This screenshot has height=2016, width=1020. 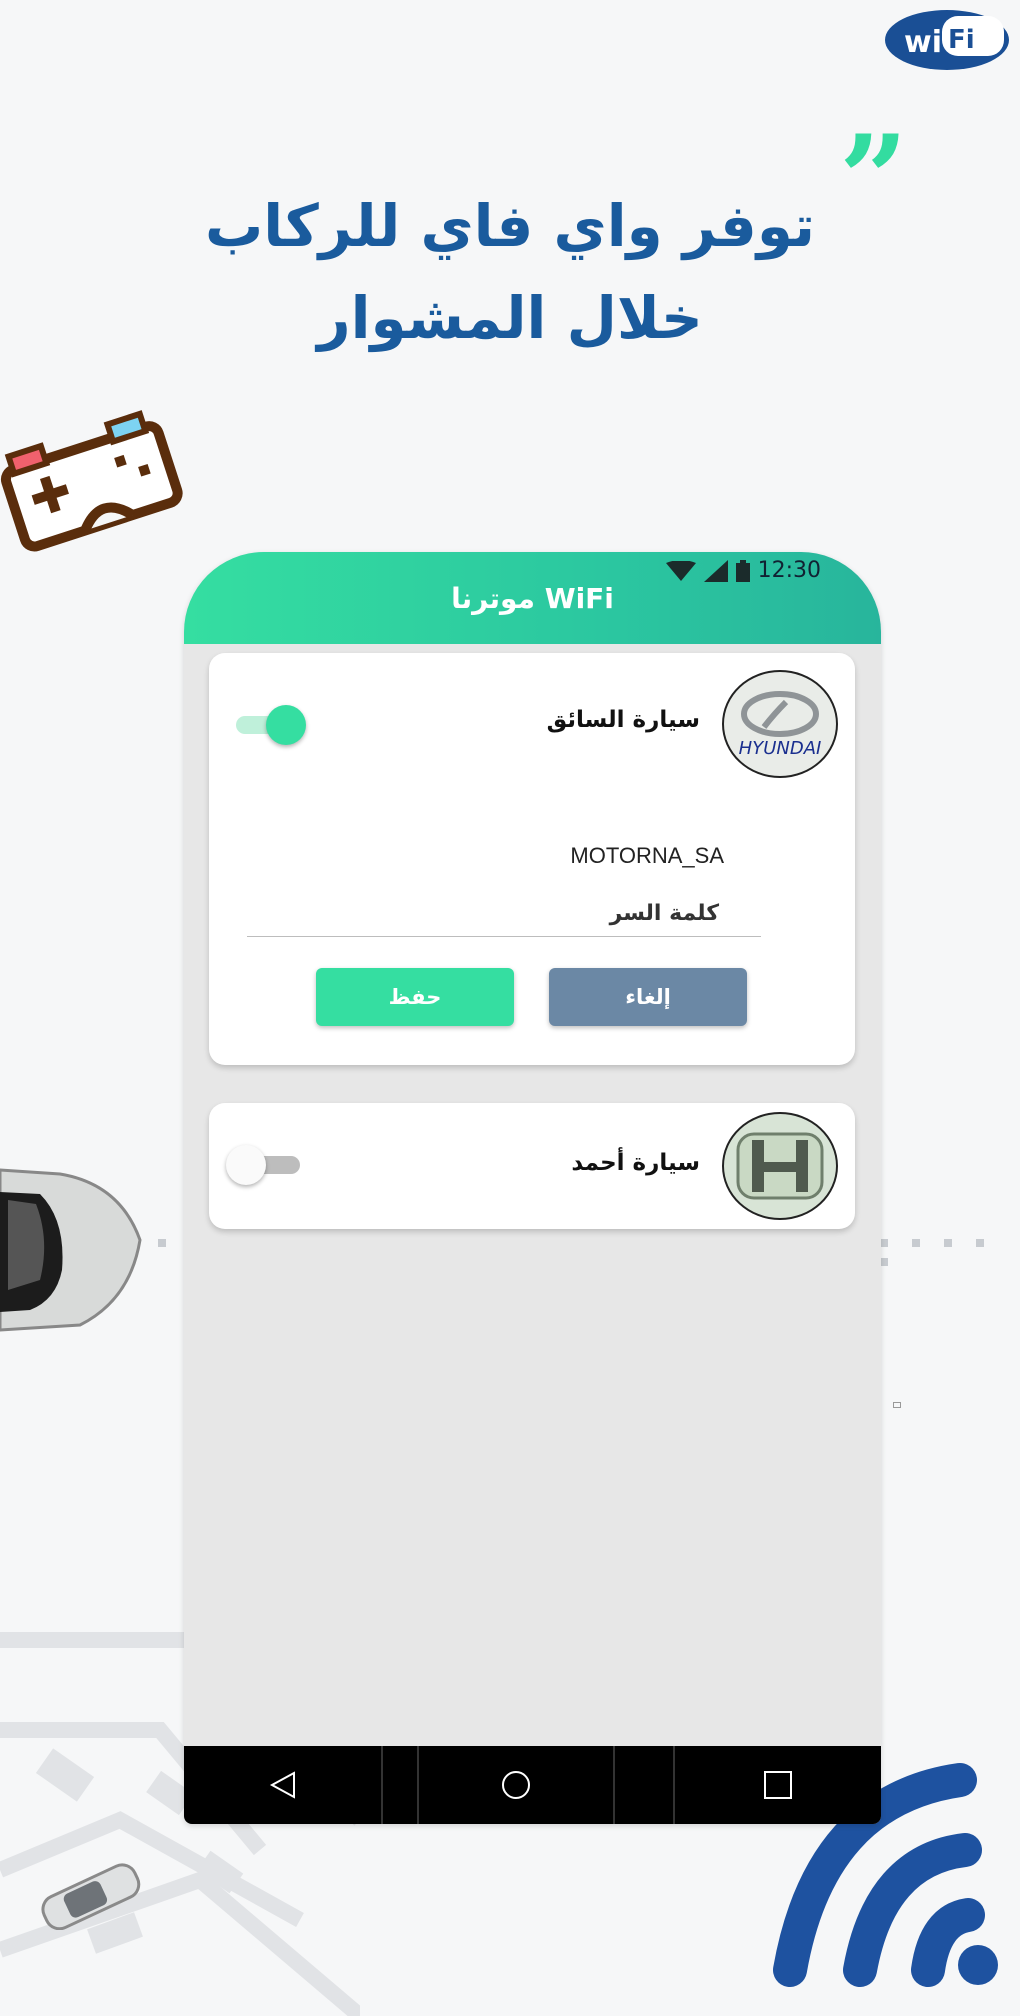 I want to click on svg-text: wi, so click(x=923, y=42).